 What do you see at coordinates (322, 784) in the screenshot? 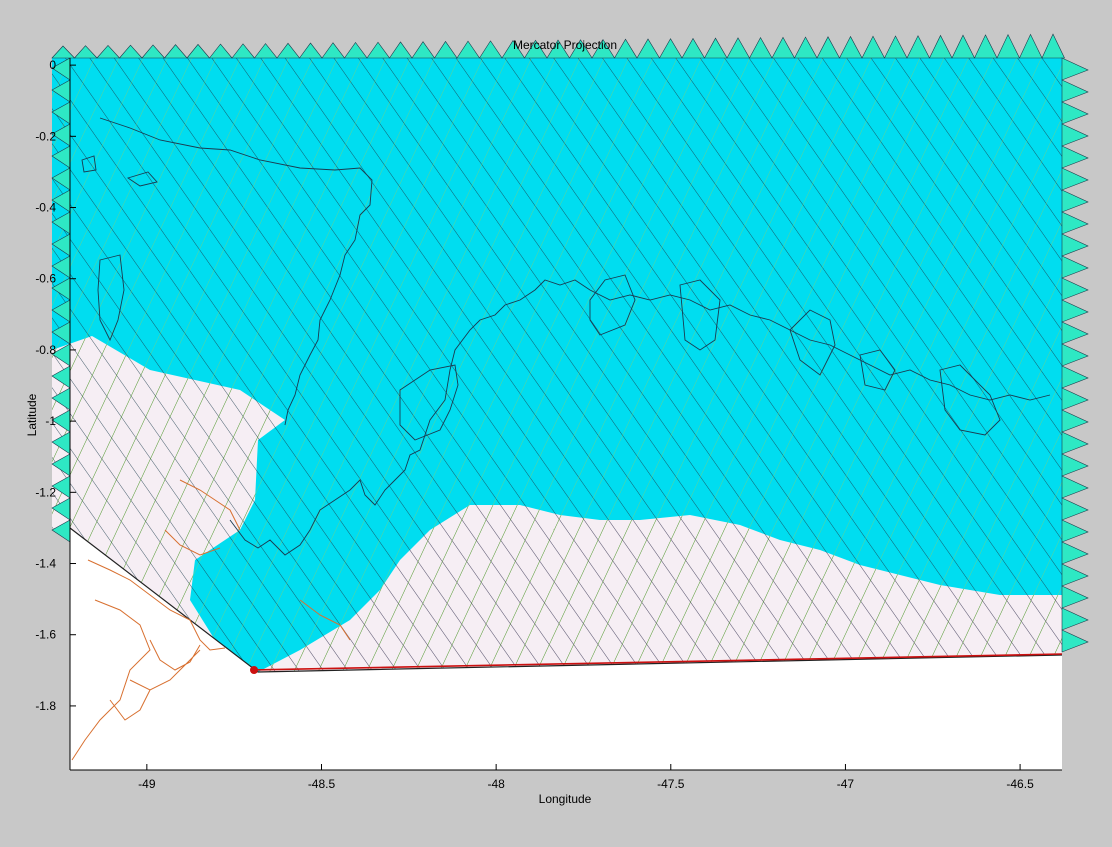
I see `x-tick-label: -48.5` at bounding box center [322, 784].